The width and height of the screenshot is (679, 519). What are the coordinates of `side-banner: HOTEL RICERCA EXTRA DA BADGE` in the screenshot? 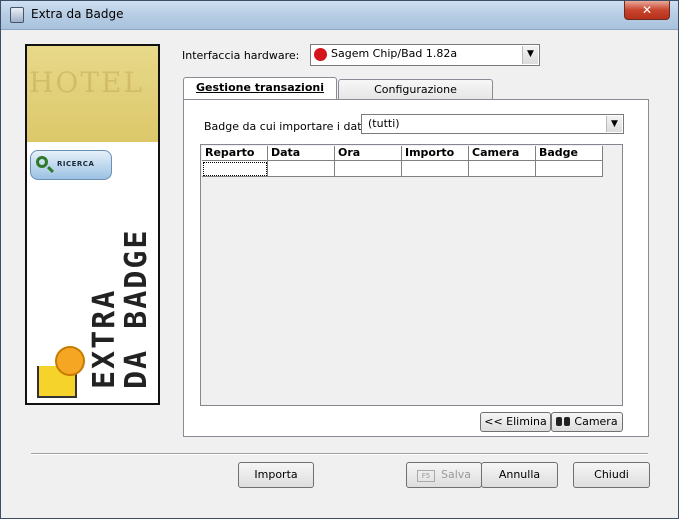 It's located at (92, 224).